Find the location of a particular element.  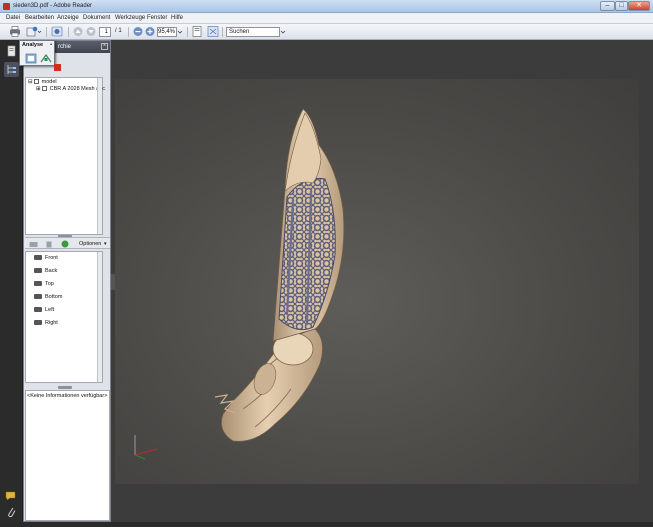

zoom-dropdown-icon is located at coordinates (180, 31).